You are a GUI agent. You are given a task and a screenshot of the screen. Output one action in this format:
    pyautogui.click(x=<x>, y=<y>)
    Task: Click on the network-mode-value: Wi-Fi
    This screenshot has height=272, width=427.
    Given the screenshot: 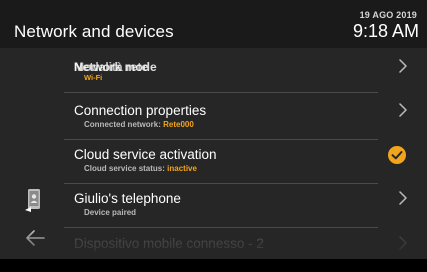 What is the action you would take?
    pyautogui.click(x=93, y=77)
    